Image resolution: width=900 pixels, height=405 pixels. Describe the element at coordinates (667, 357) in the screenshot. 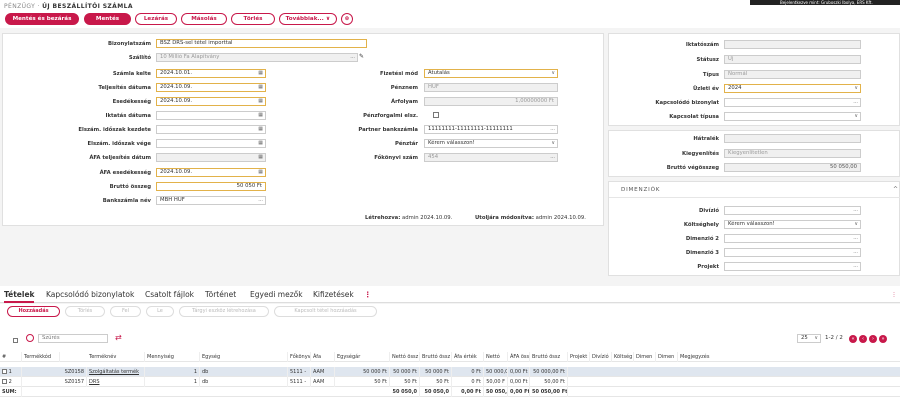

I see `column-header-dimension-b: Dimen` at that location.